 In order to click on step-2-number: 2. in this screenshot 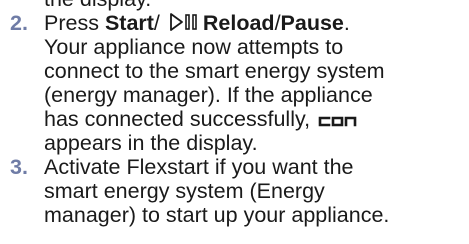, I will do `click(19, 23)`.